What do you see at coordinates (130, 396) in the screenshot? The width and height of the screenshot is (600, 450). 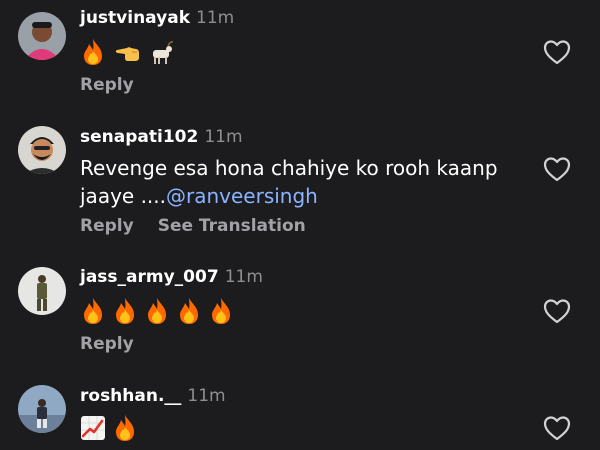 I see `username: roshhan.__` at bounding box center [130, 396].